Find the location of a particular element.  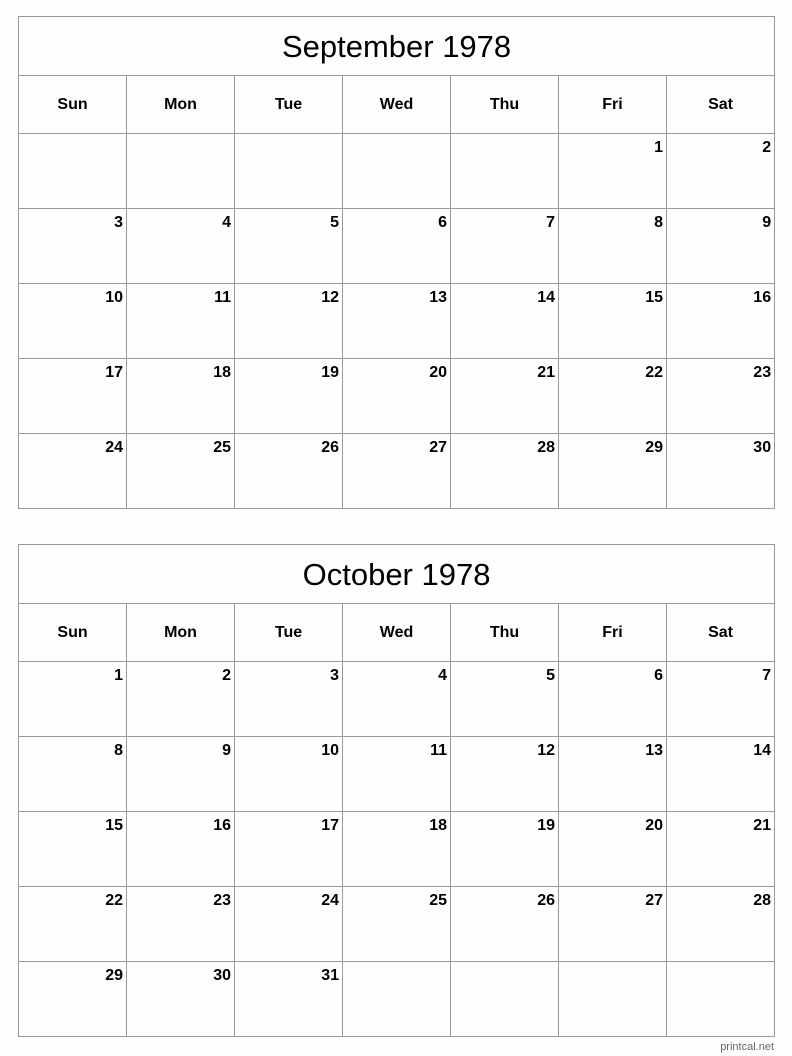

week-row: 24 25 26 27 28 29 30 is located at coordinates (397, 471).